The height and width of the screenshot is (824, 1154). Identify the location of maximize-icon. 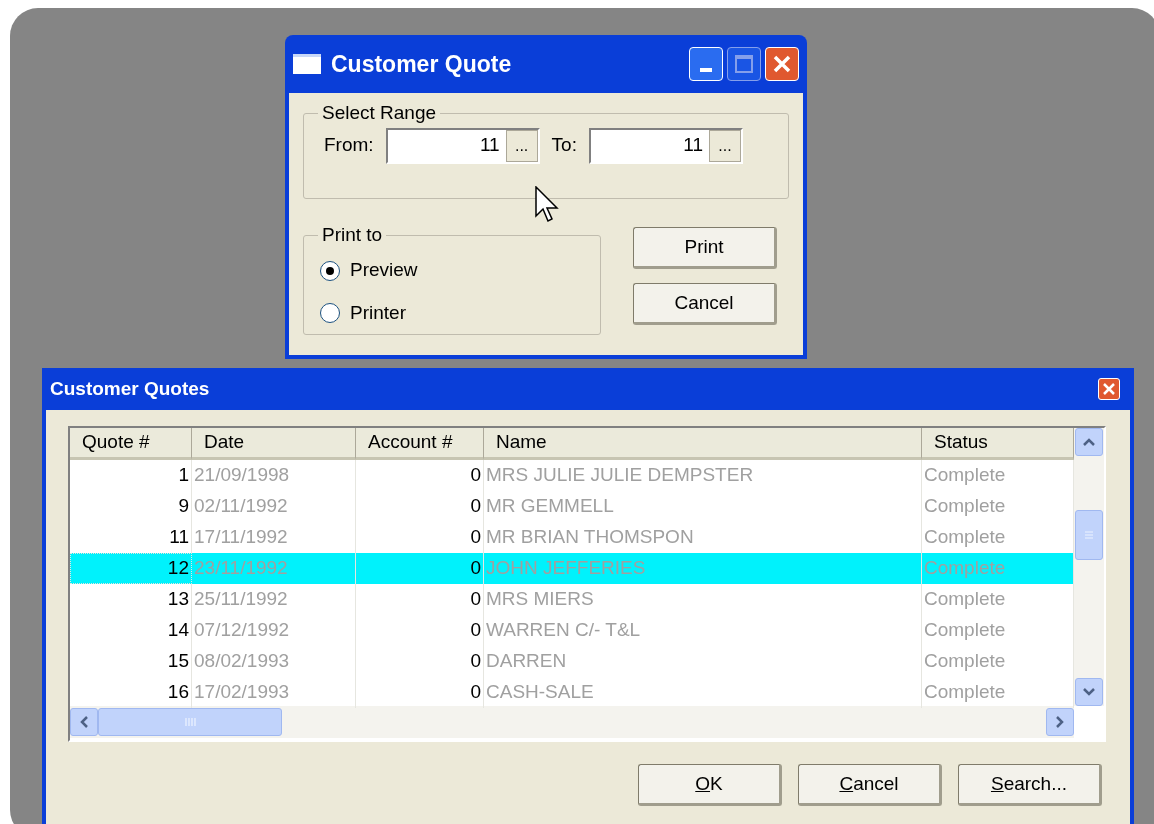
(744, 64).